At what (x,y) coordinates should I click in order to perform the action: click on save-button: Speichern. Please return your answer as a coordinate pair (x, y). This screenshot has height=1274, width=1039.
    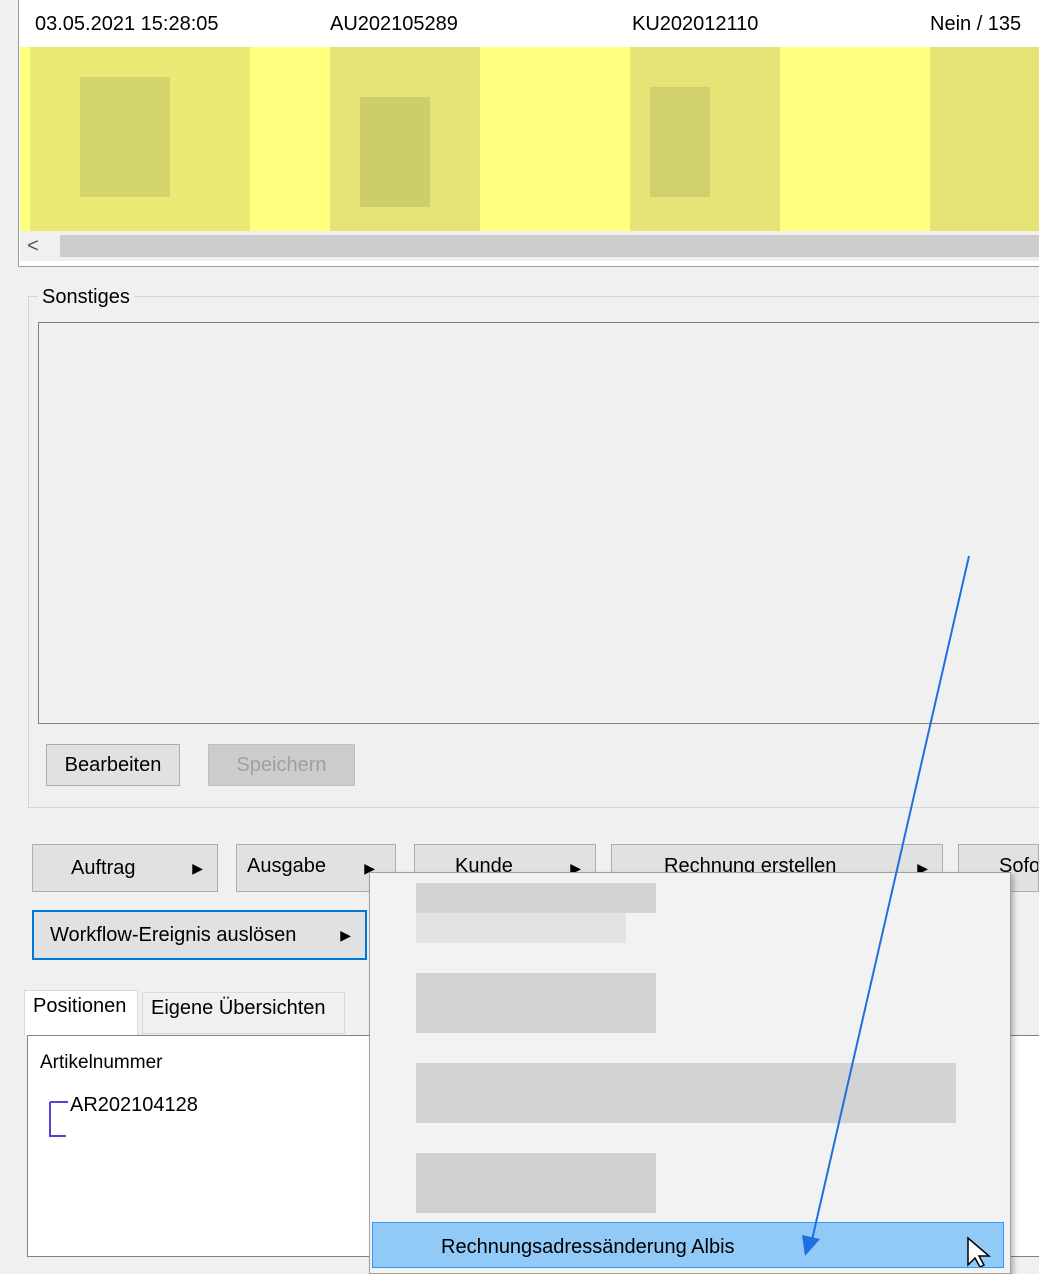
    Looking at the image, I should click on (281, 765).